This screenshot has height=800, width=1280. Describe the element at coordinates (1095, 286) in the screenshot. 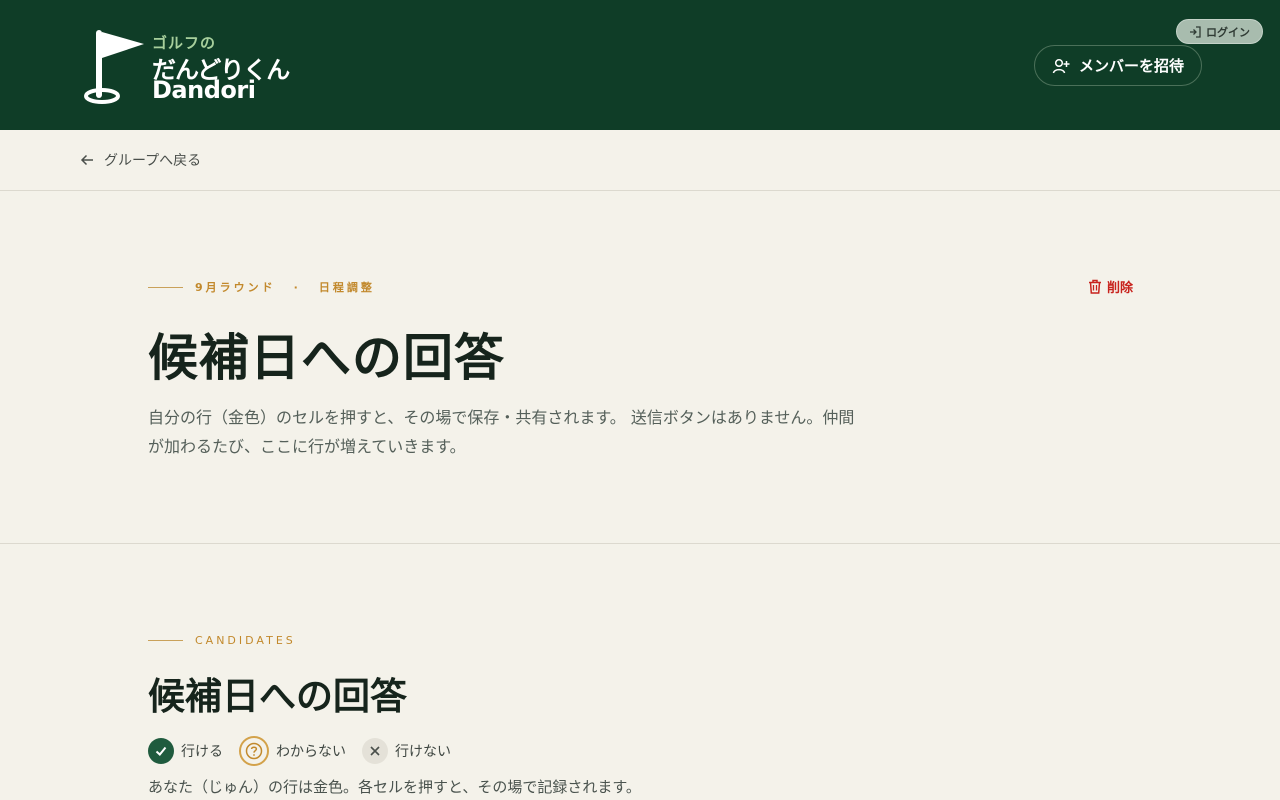

I see `trash-icon` at that location.